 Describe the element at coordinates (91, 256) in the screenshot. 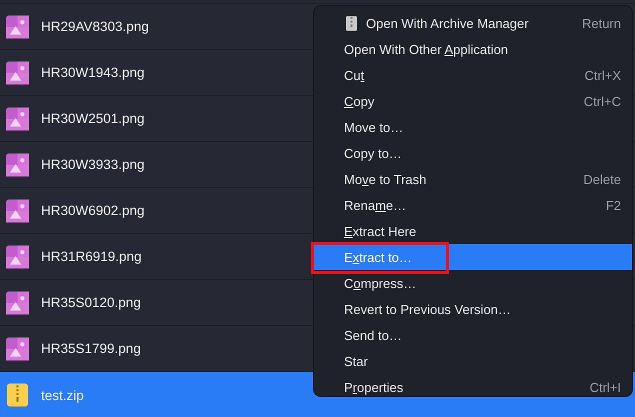

I see `file-name: HR31R6919.png` at that location.